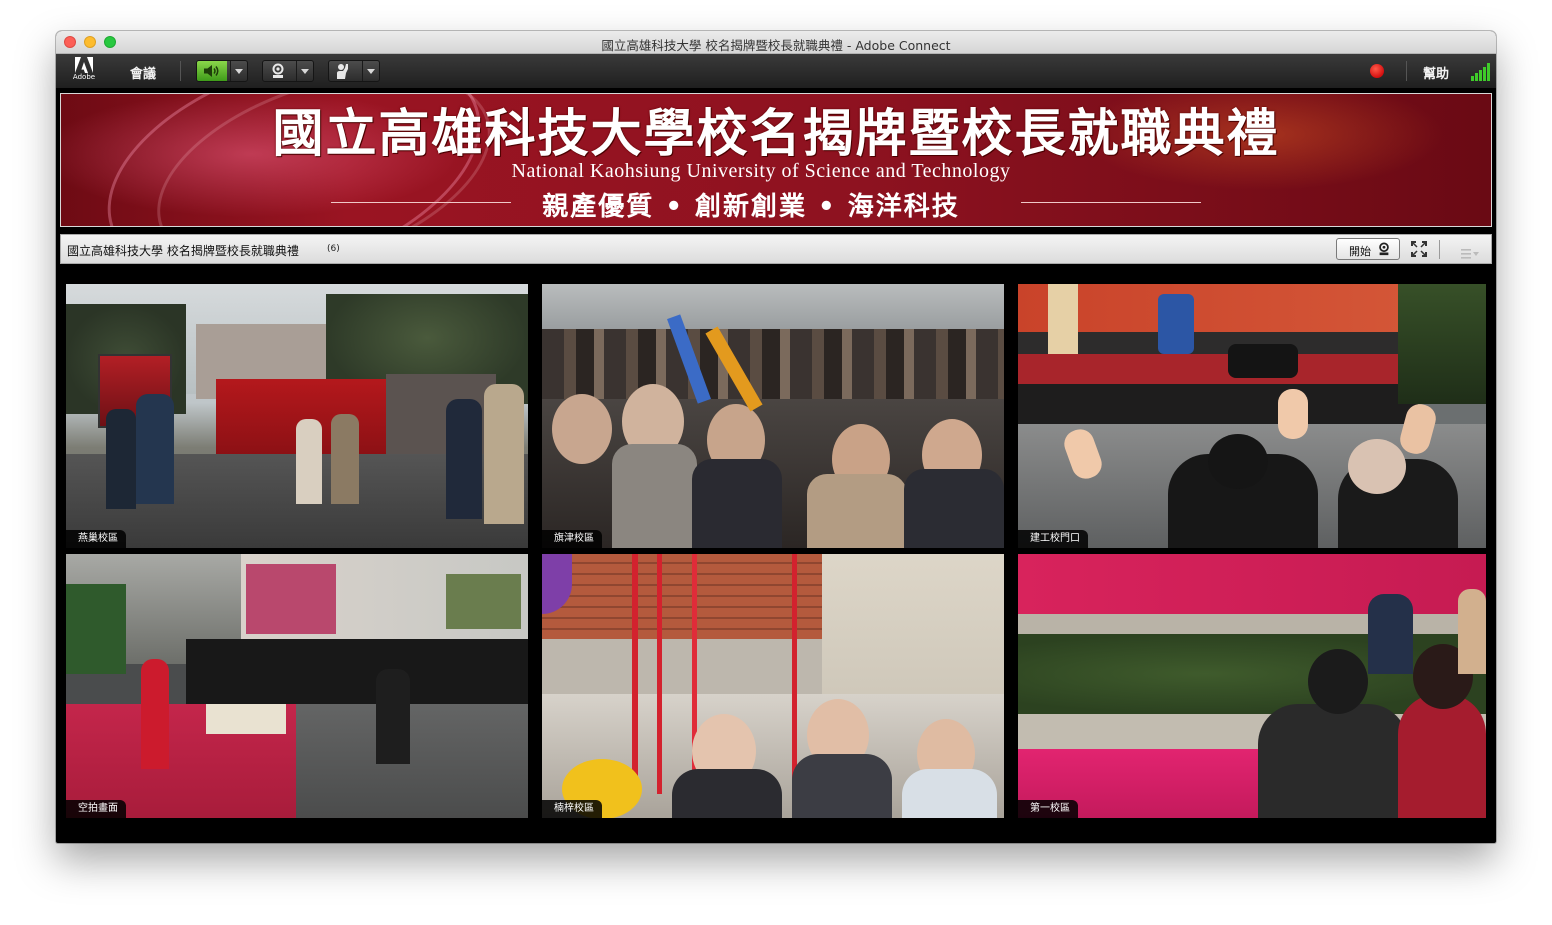 This screenshot has height=925, width=1552. I want to click on start-button-label: 開始, so click(1360, 251).